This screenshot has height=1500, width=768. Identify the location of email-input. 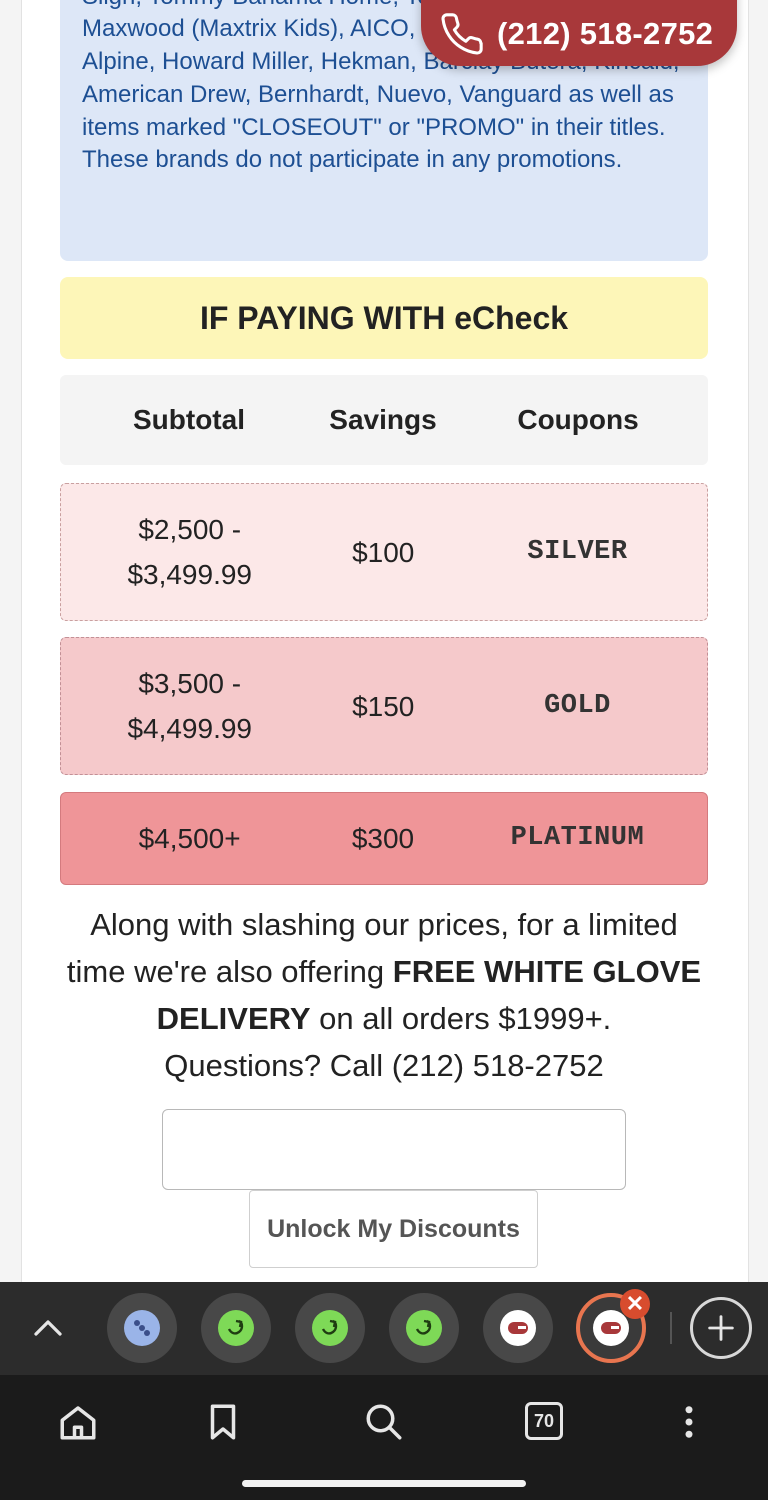
(394, 1149).